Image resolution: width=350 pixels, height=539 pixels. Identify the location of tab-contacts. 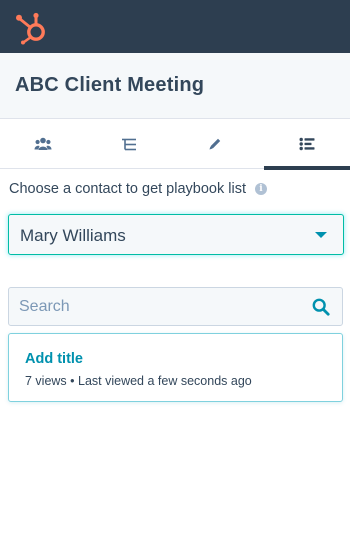
(43, 144).